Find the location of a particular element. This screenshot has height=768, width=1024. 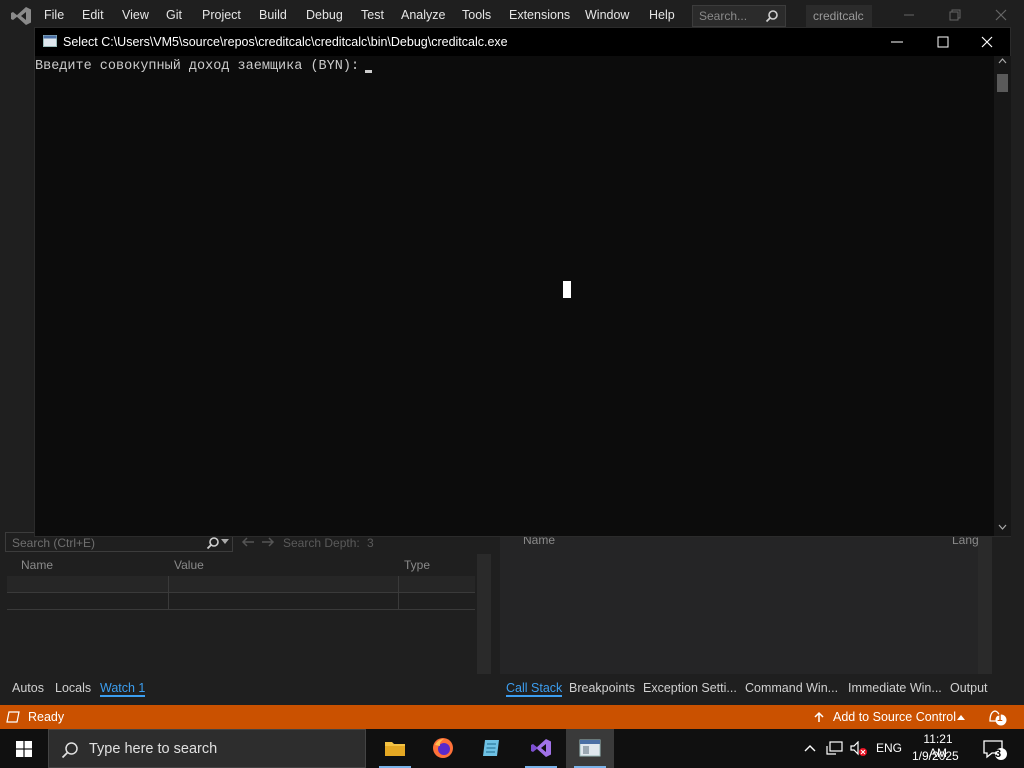

tab-watch-1: Watch 1 is located at coordinates (123, 689).